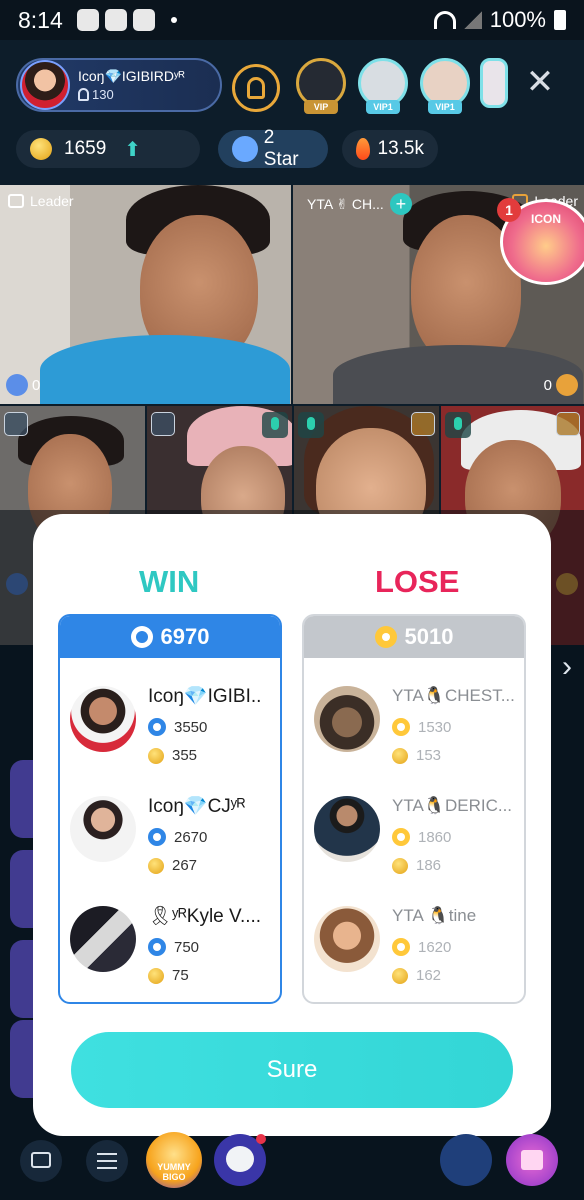 Image resolution: width=584 pixels, height=1200 pixels. I want to click on more-notifications-icon, so click(173, 20).